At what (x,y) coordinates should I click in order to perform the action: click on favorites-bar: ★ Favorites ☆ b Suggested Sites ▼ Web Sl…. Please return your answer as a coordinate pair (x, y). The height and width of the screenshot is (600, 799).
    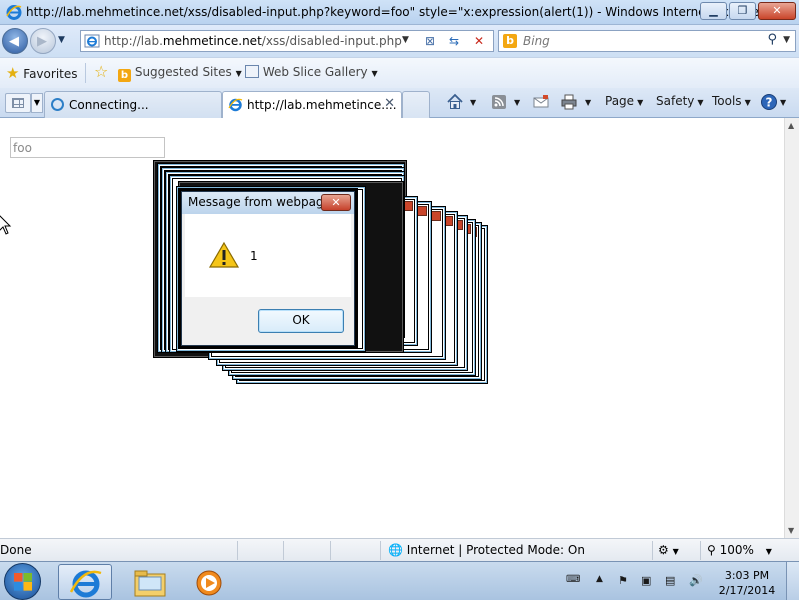
    Looking at the image, I should click on (399, 72).